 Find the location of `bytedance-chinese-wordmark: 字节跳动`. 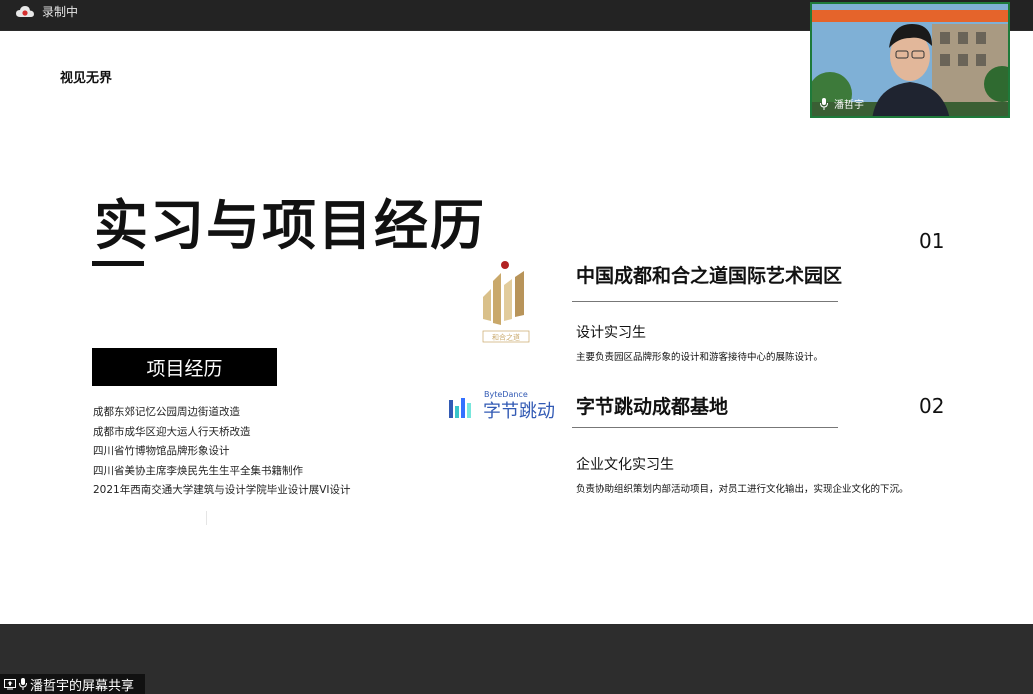

bytedance-chinese-wordmark: 字节跳动 is located at coordinates (519, 411).